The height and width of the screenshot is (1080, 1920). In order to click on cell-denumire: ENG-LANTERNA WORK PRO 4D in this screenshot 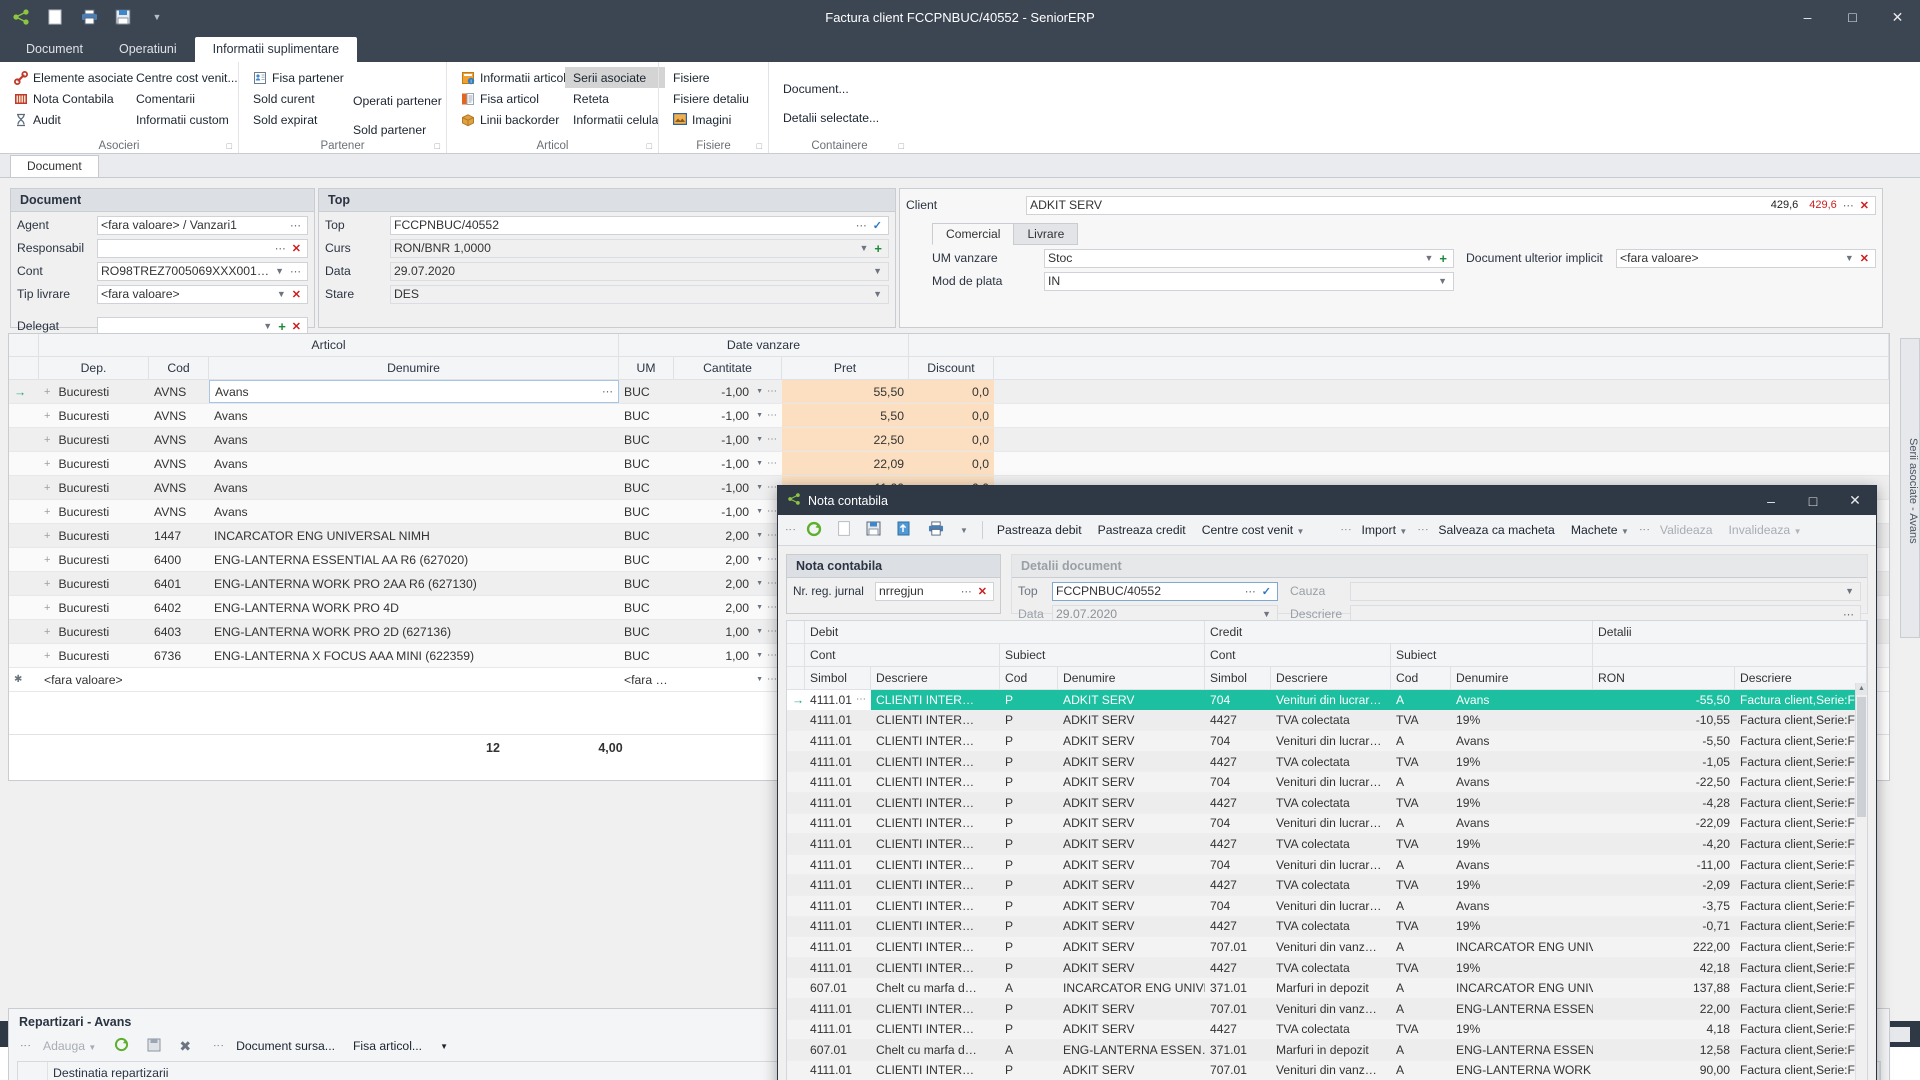, I will do `click(414, 607)`.